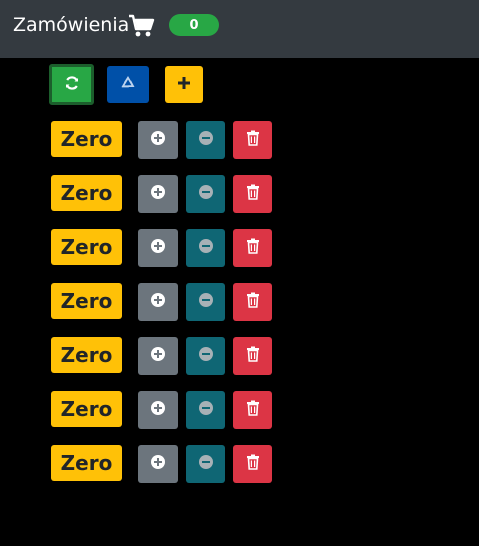 This screenshot has height=546, width=479. I want to click on navbar: Zamówienia 0, so click(239, 29).